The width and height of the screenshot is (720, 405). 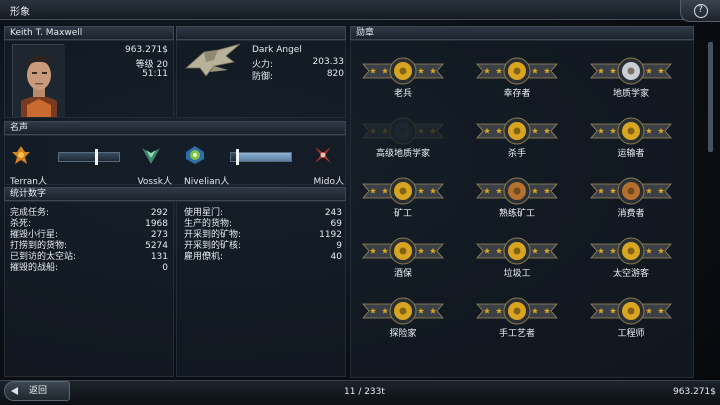 I want to click on cargo-capacity: 11 / 233t, so click(x=364, y=392).